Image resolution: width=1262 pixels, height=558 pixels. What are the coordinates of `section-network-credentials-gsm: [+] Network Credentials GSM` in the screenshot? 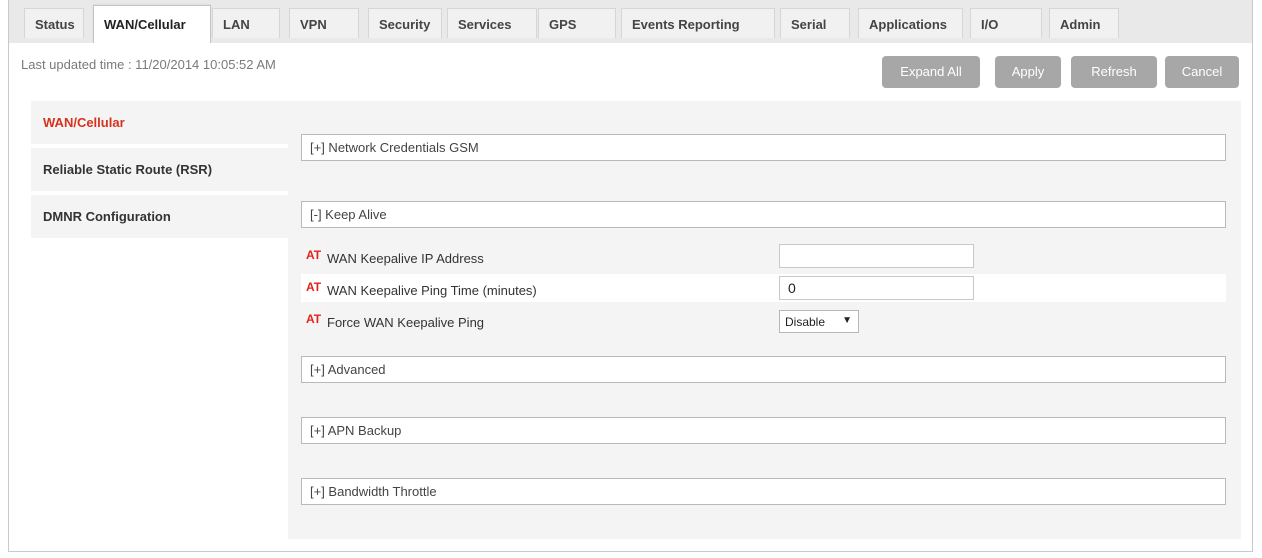 It's located at (763, 147).